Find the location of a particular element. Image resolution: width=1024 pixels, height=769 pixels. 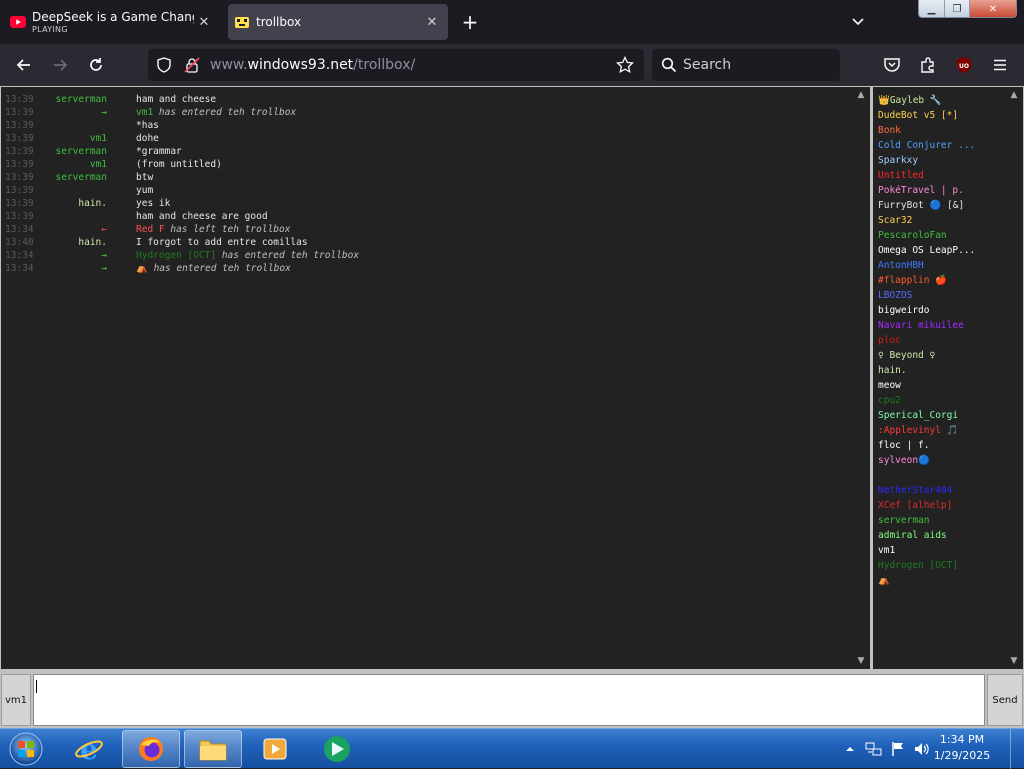

back-icon is located at coordinates (24, 65).